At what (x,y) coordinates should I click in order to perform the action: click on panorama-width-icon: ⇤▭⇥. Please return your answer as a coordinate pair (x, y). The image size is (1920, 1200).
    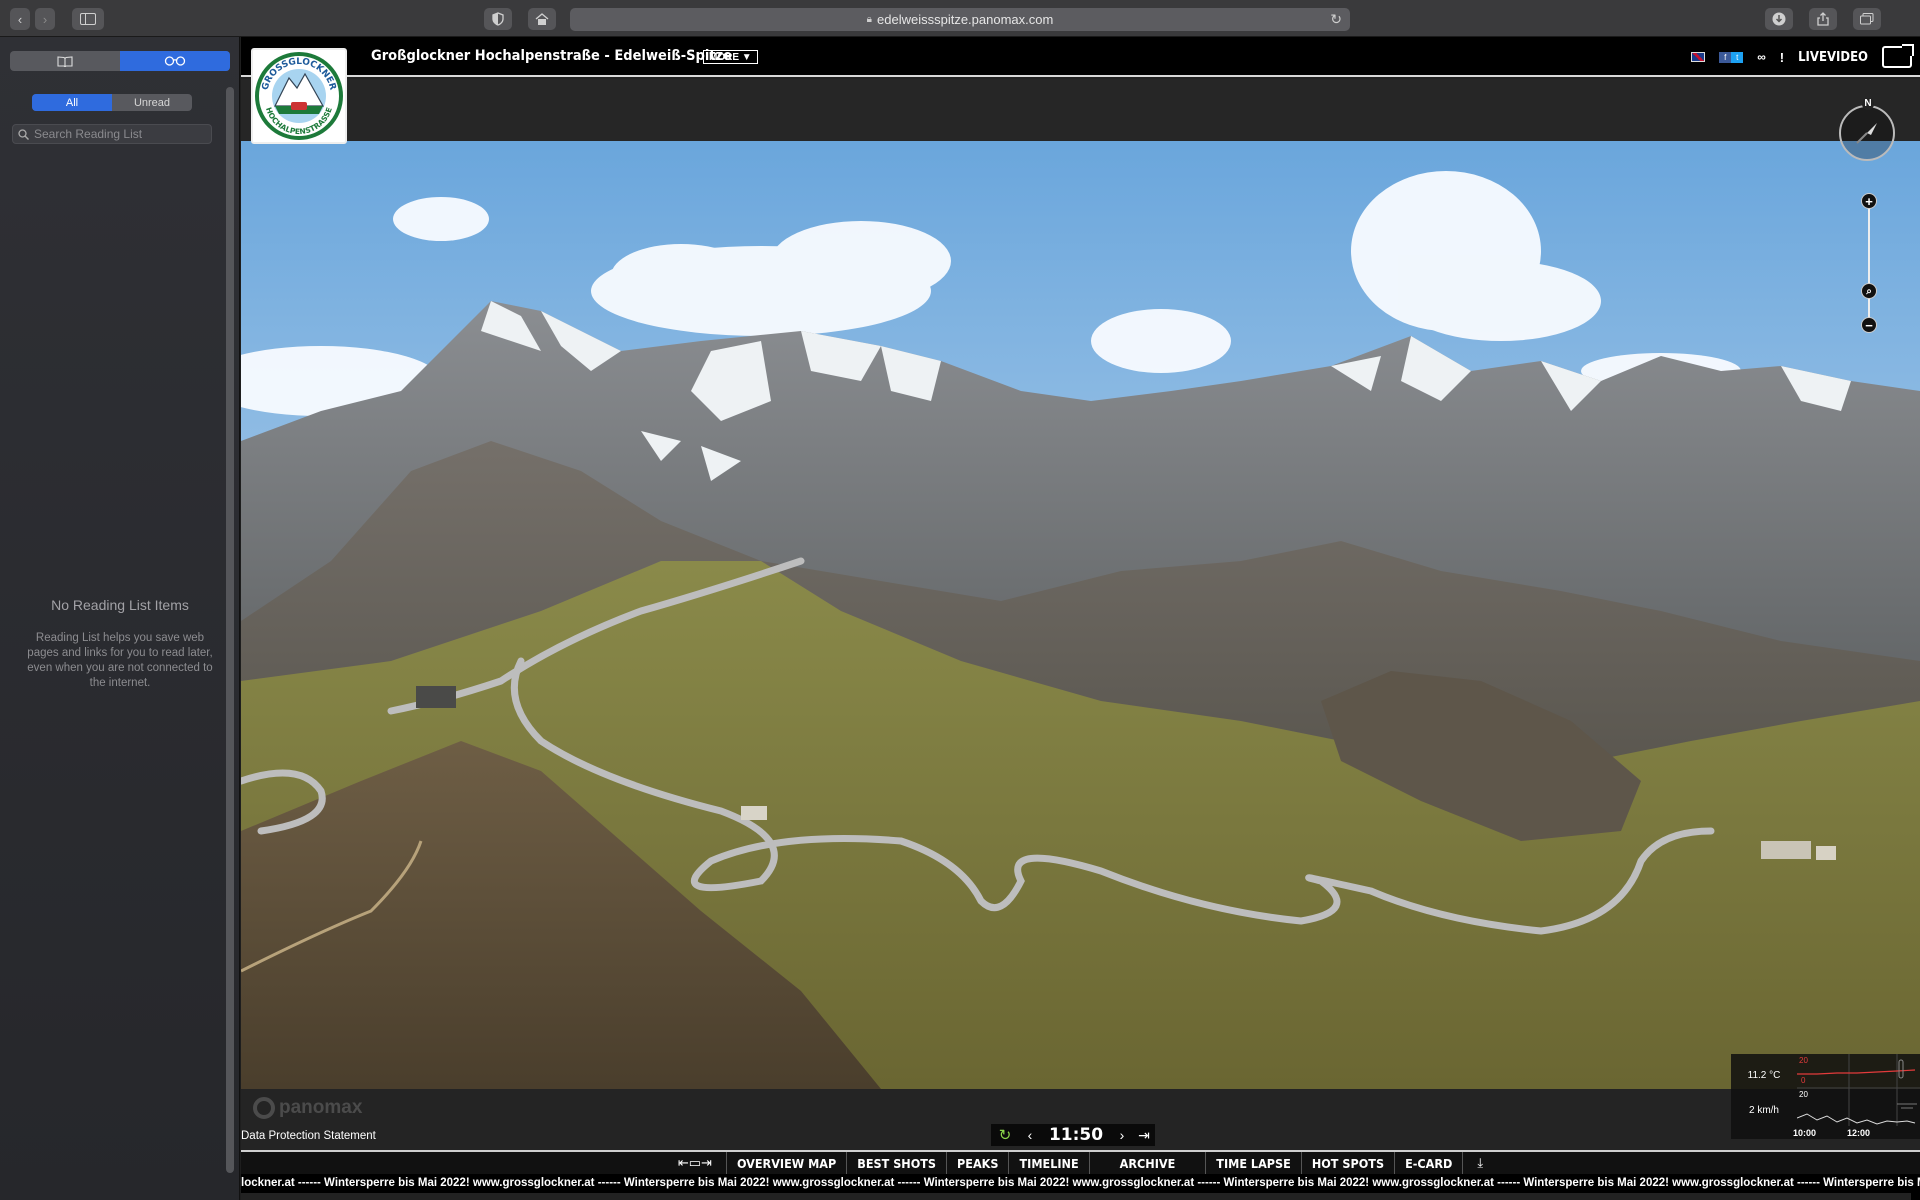
    Looking at the image, I should click on (695, 1163).